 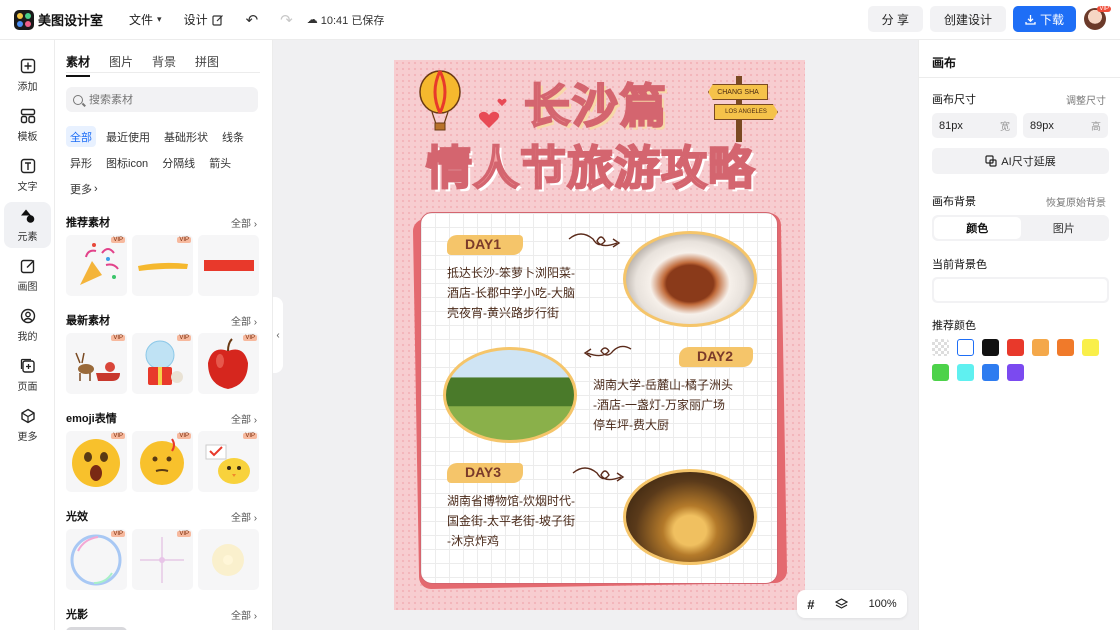 What do you see at coordinates (1020, 290) in the screenshot?
I see `current-bg-color` at bounding box center [1020, 290].